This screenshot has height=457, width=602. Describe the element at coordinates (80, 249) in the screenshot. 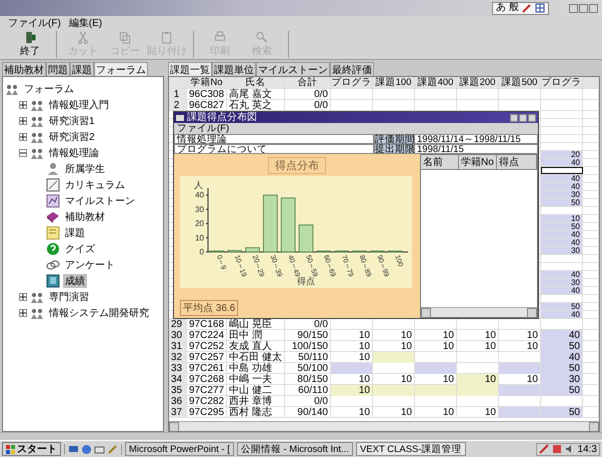

I see `tree-item: クイズ` at that location.